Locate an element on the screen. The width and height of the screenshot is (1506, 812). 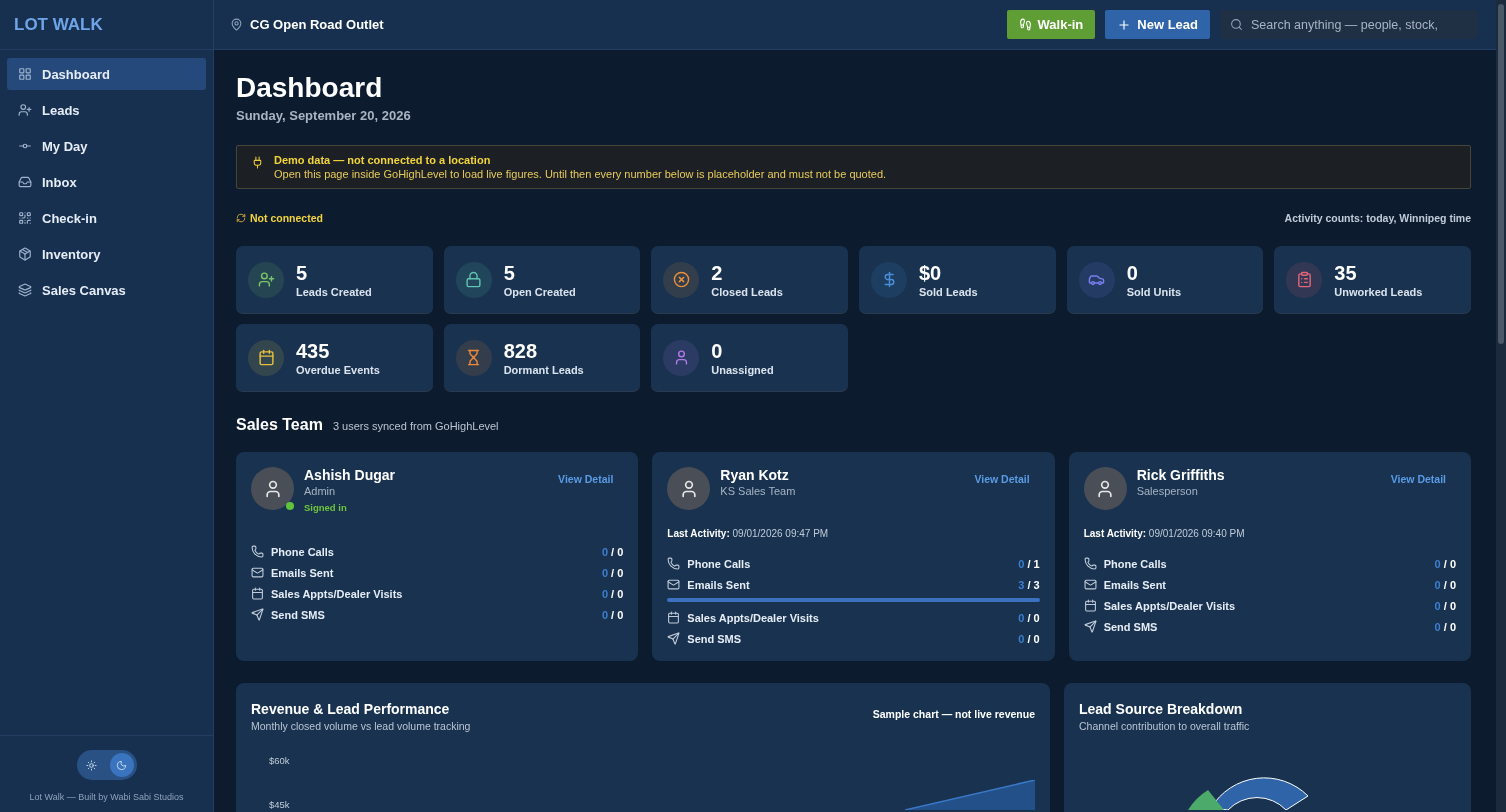
stat-label: Unassigned is located at coordinates (742, 369).